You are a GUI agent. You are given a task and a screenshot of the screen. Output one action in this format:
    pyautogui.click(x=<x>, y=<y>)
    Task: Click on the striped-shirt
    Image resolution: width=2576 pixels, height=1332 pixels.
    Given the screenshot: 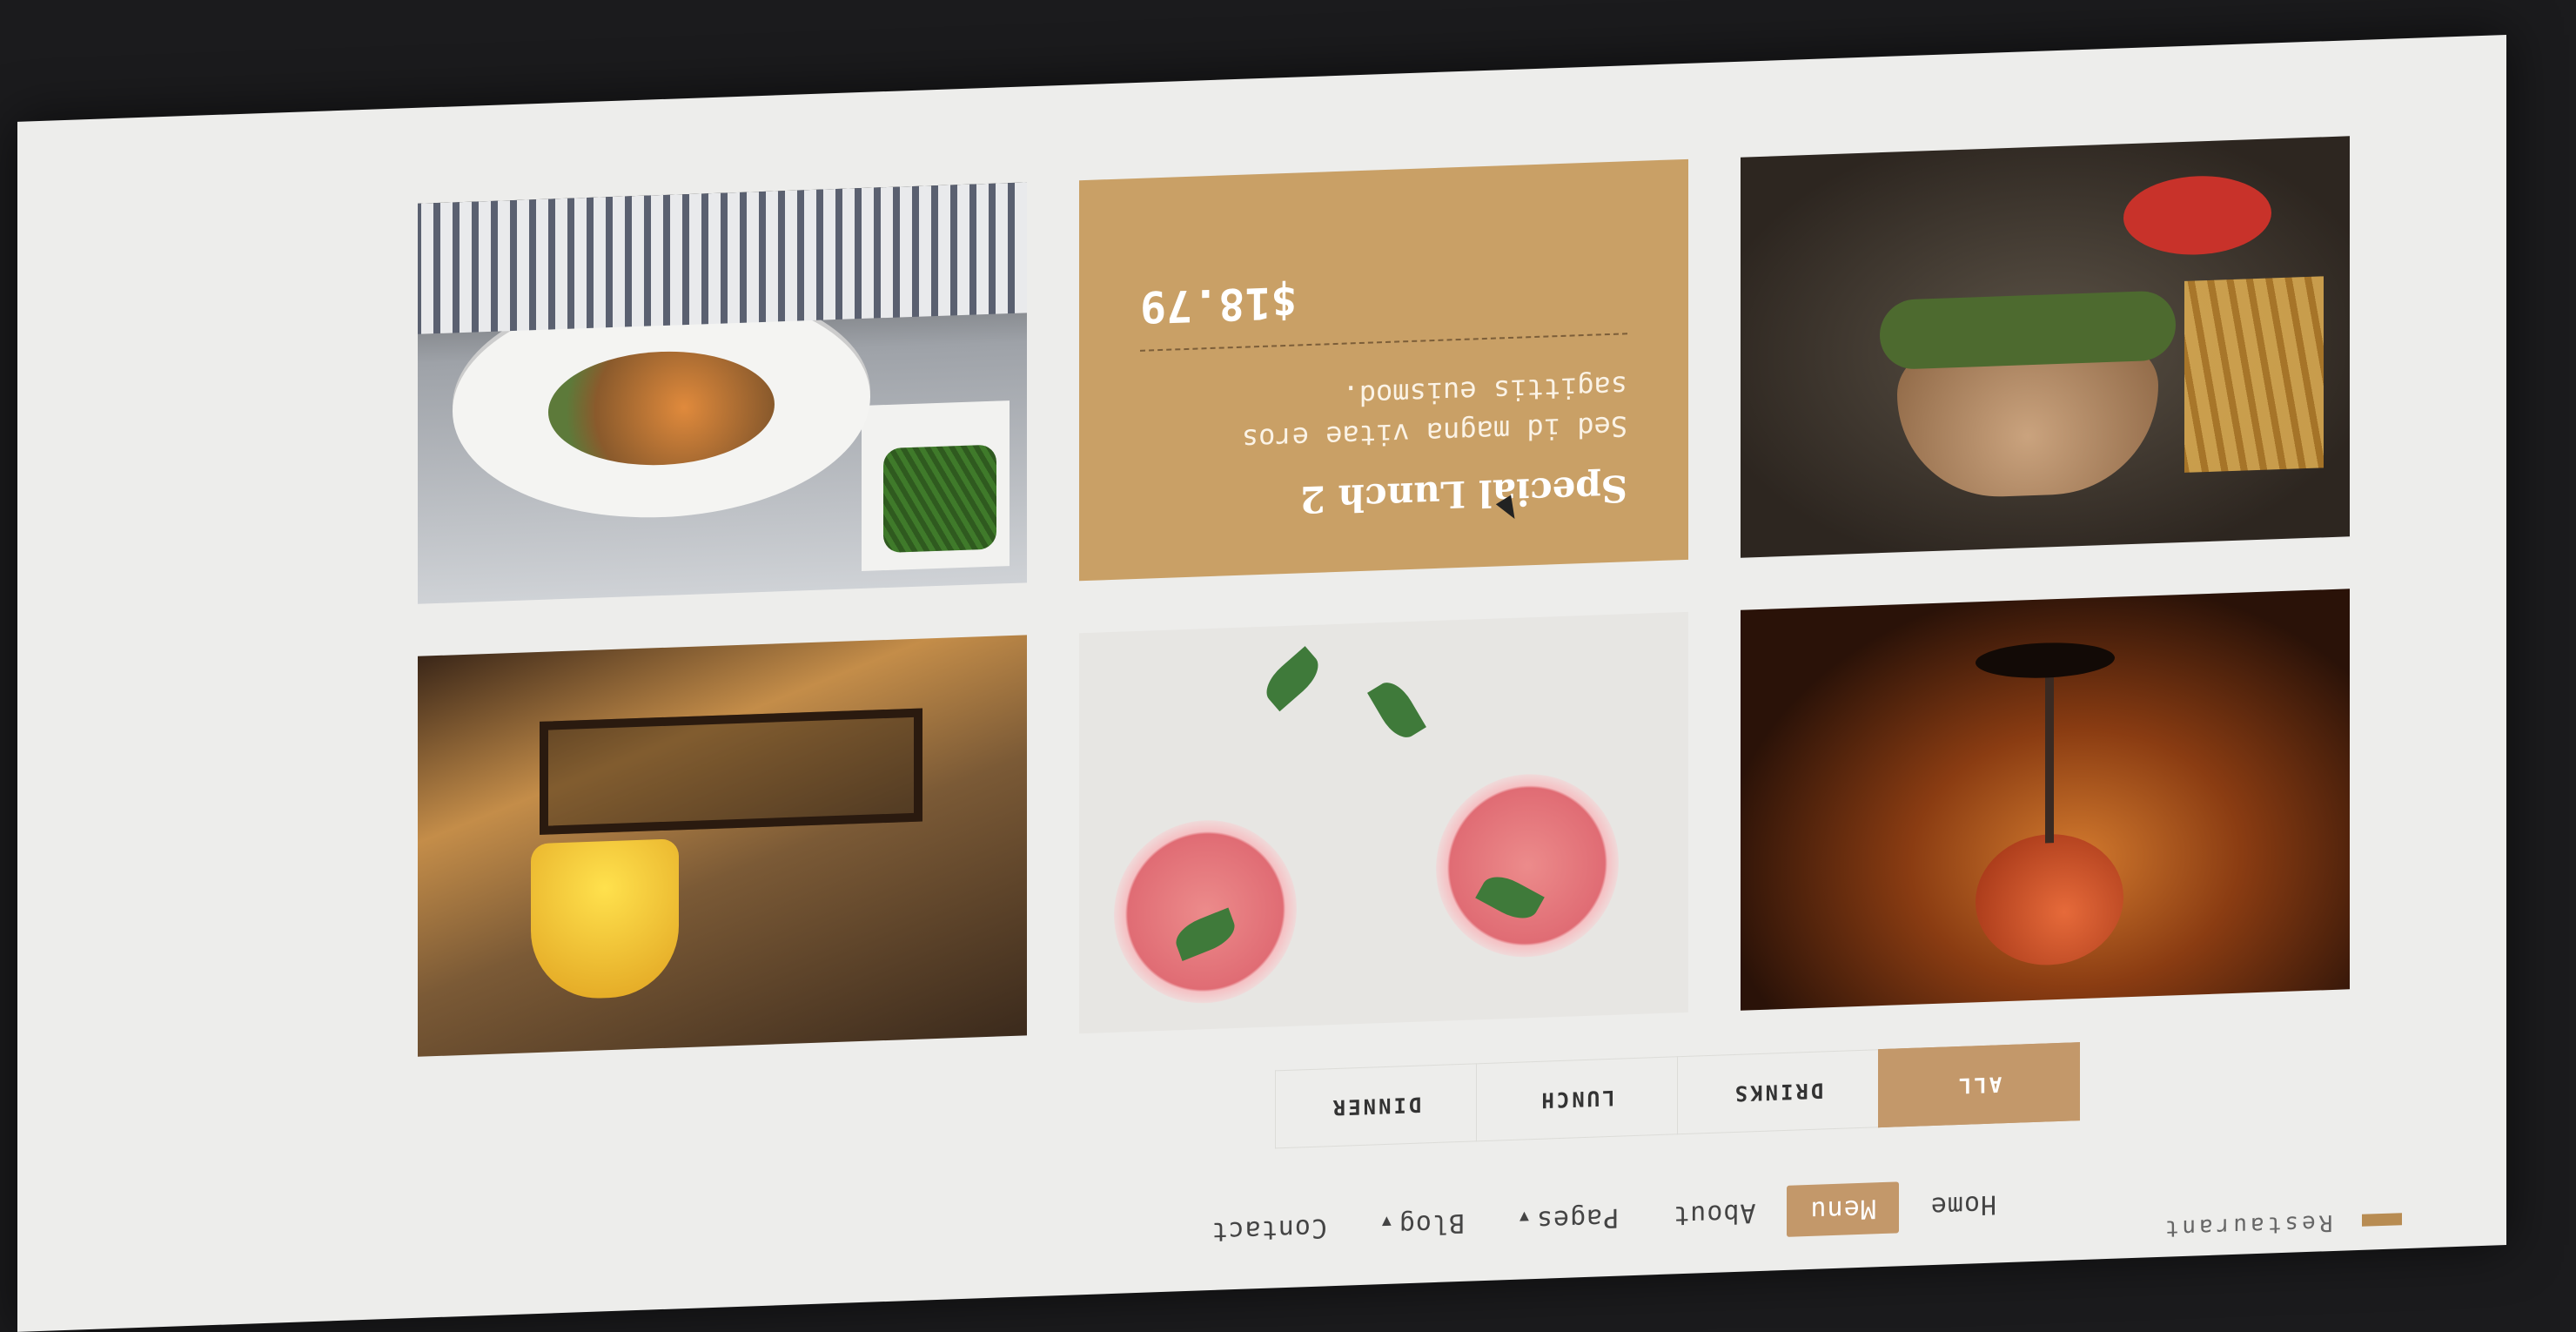 What is the action you would take?
    pyautogui.click(x=722, y=258)
    